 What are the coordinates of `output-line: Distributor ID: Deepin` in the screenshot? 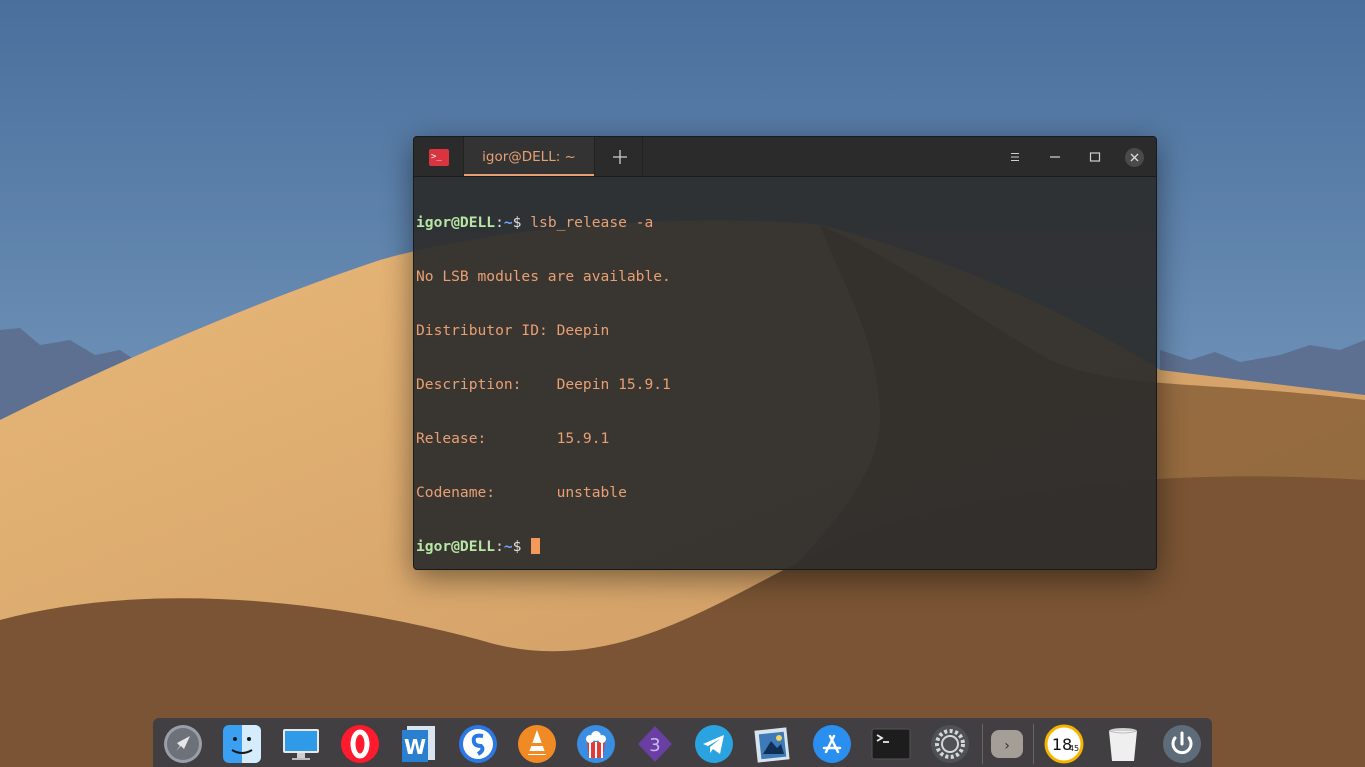 It's located at (513, 330).